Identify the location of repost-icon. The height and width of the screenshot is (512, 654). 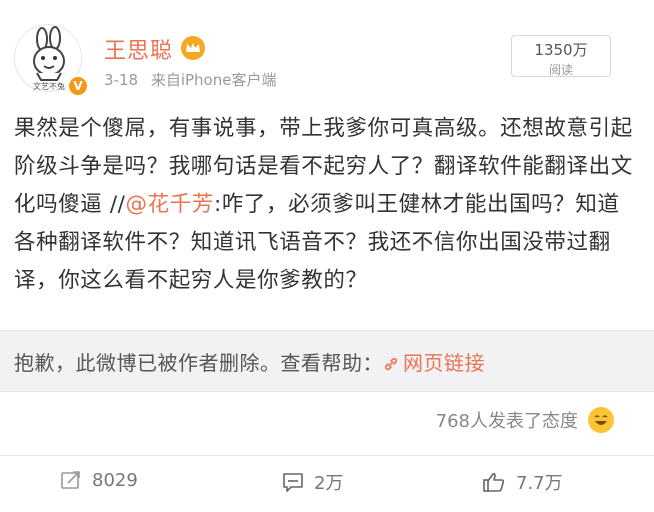
(70, 480).